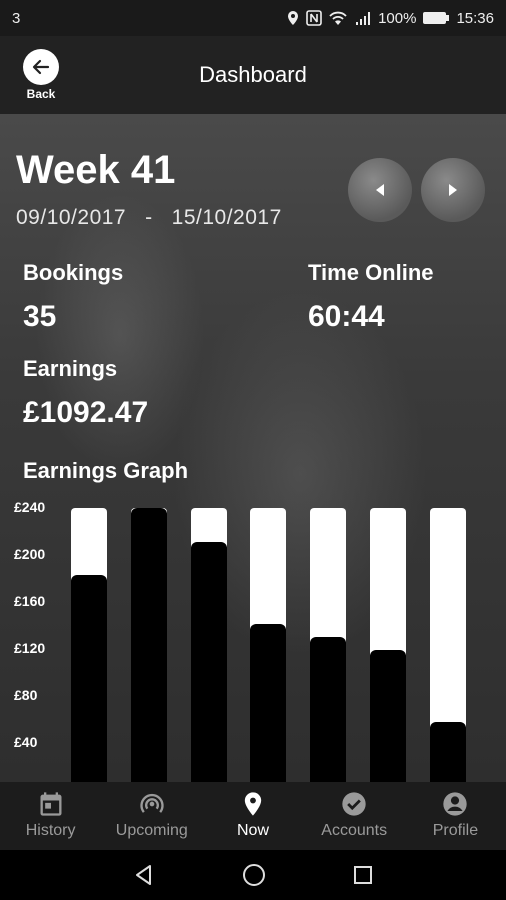 The image size is (506, 900). Describe the element at coordinates (70, 368) in the screenshot. I see `earnings-label: Earnings` at that location.